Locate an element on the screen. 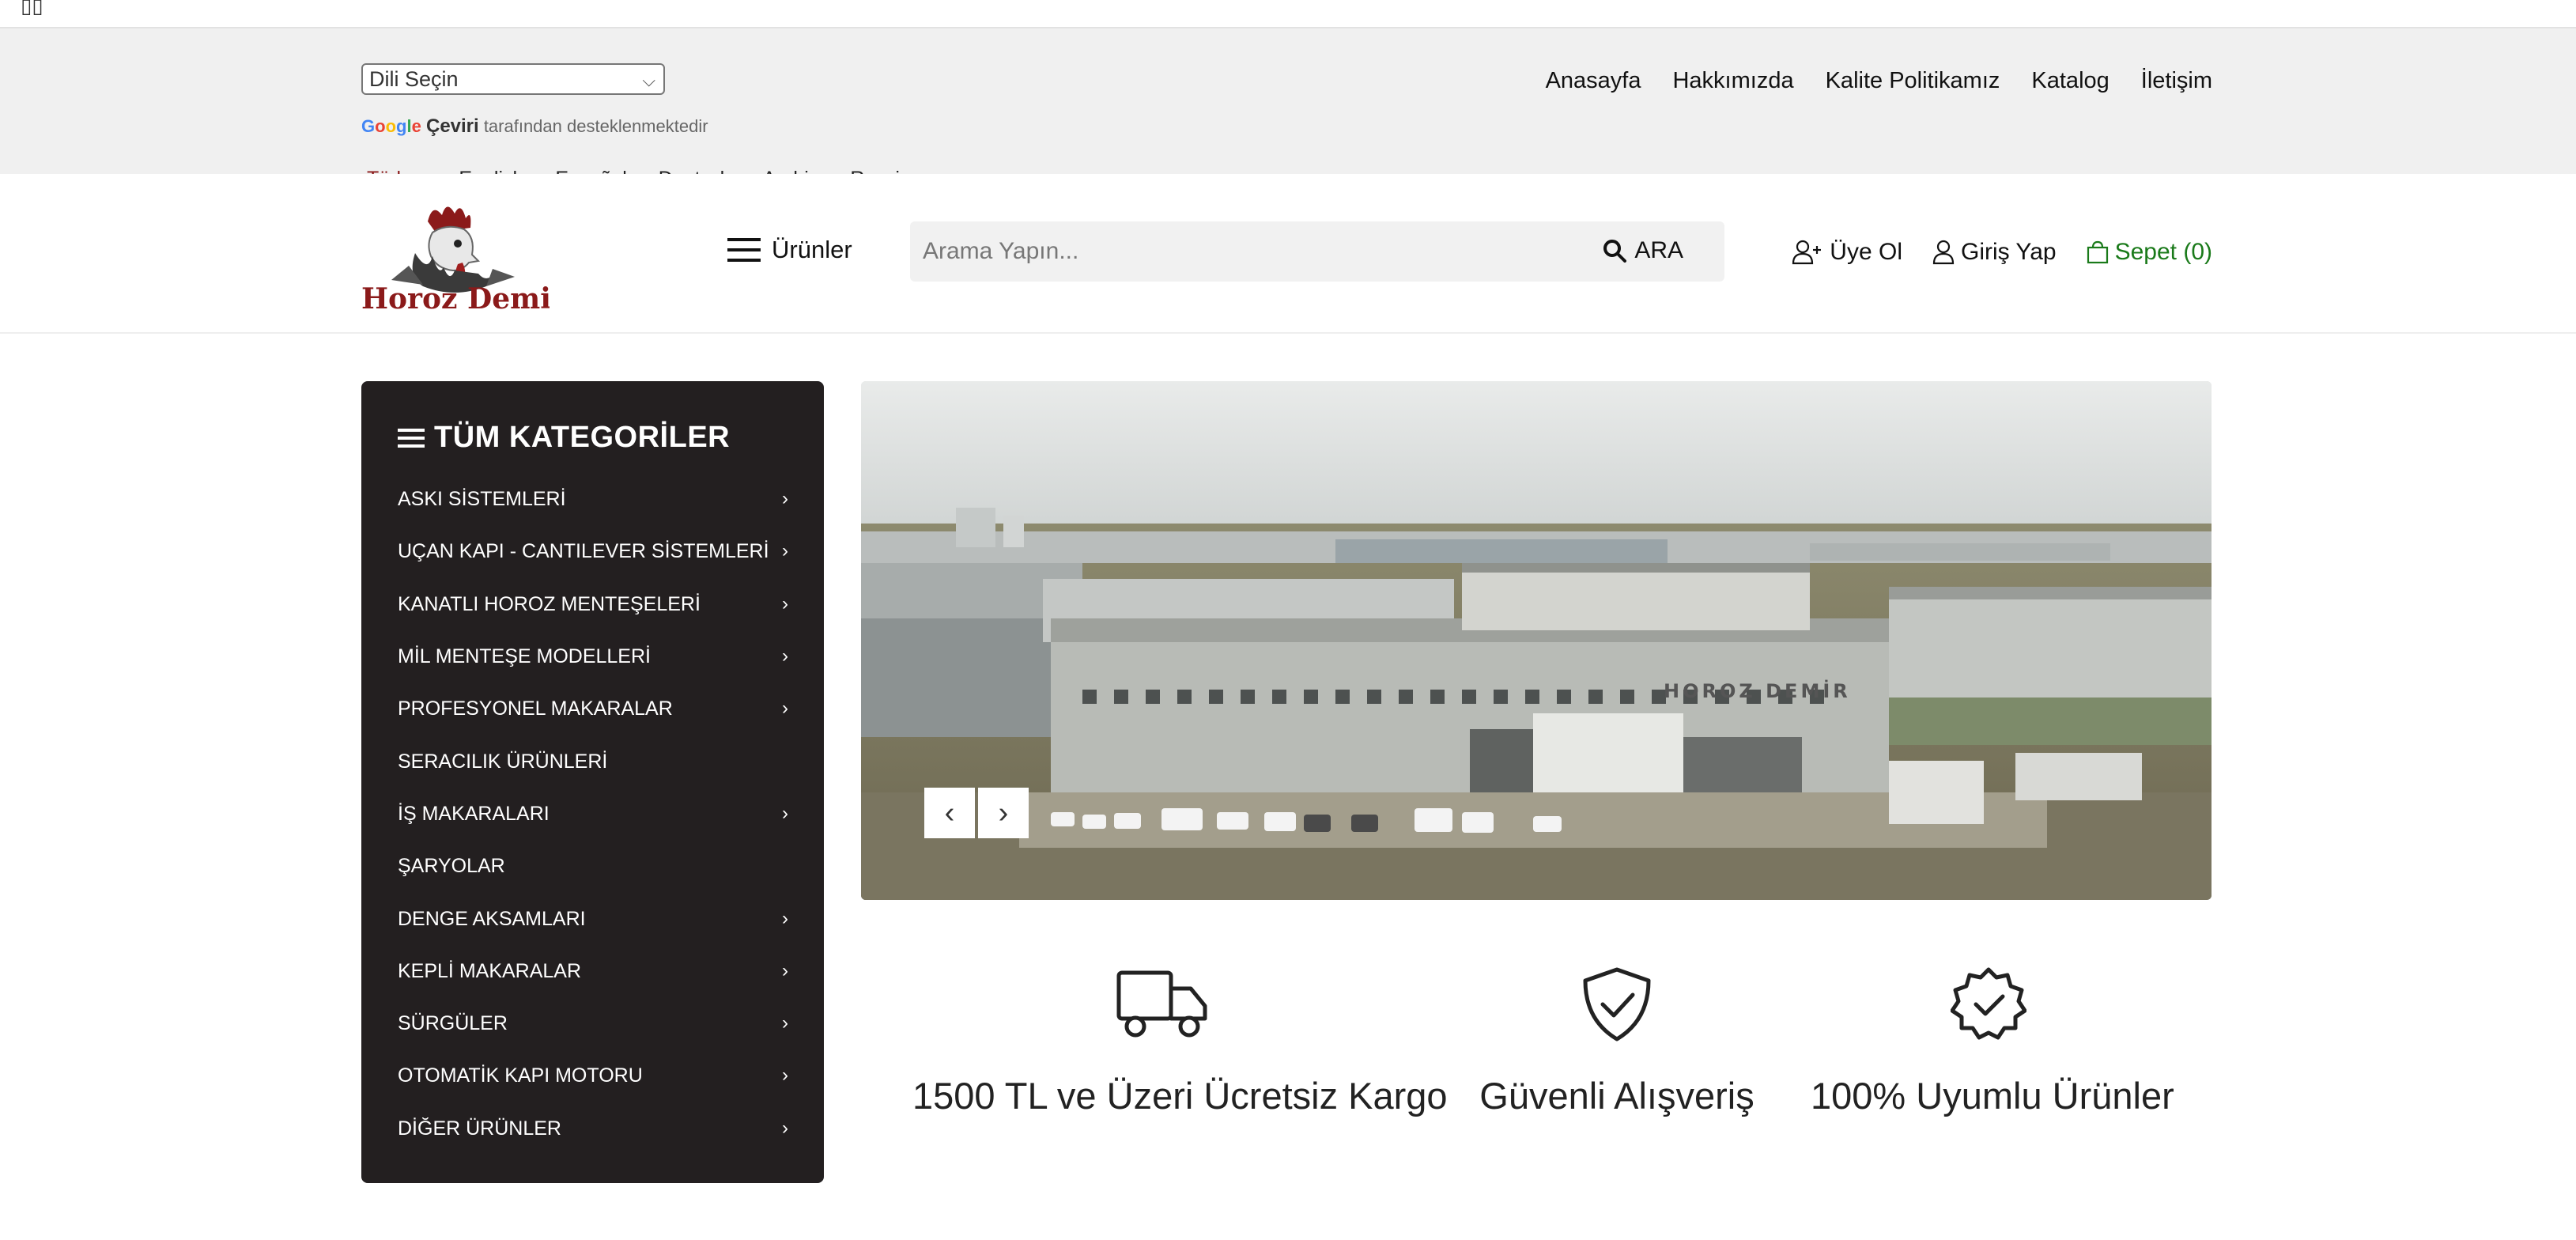 The image size is (2576, 1240). category-item-kanatli-horoz: KANATLI HOROZ MENTEŞELERİ › is located at coordinates (595, 604).